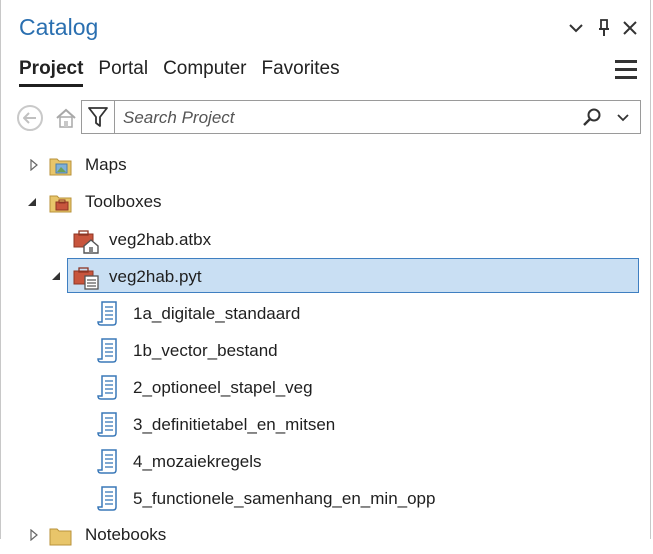 The width and height of the screenshot is (653, 554). What do you see at coordinates (284, 498) in the screenshot?
I see `tree-item-label: 5_functionele_samenhang_en_min_opp` at bounding box center [284, 498].